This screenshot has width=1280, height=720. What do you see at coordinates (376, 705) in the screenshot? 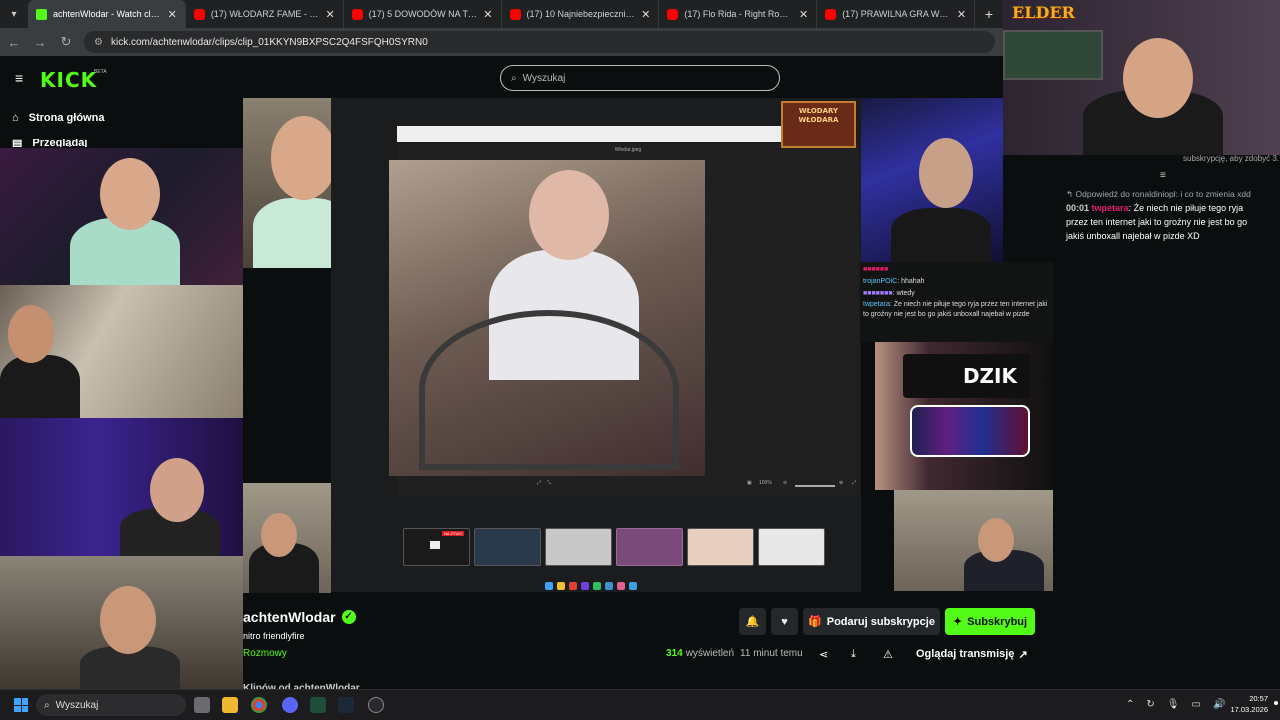
I see `app-icon` at bounding box center [376, 705].